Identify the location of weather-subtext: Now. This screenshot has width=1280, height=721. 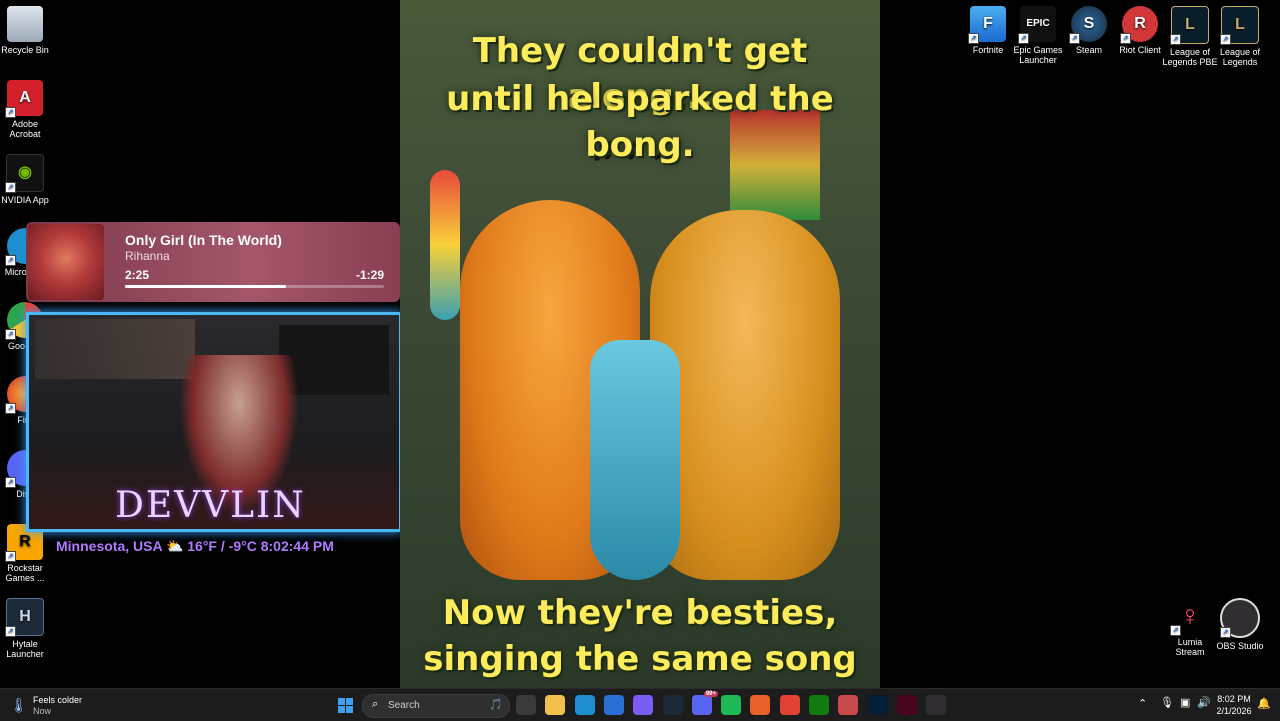
(42, 711).